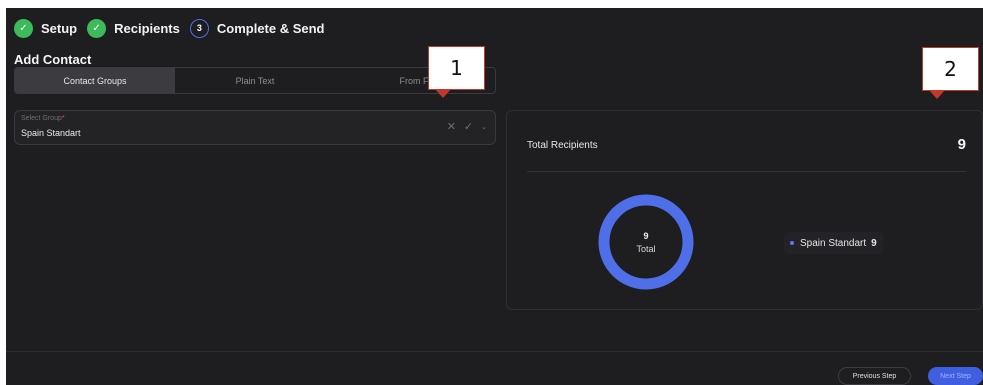  I want to click on step-setup: ✓ Setup, so click(46, 28).